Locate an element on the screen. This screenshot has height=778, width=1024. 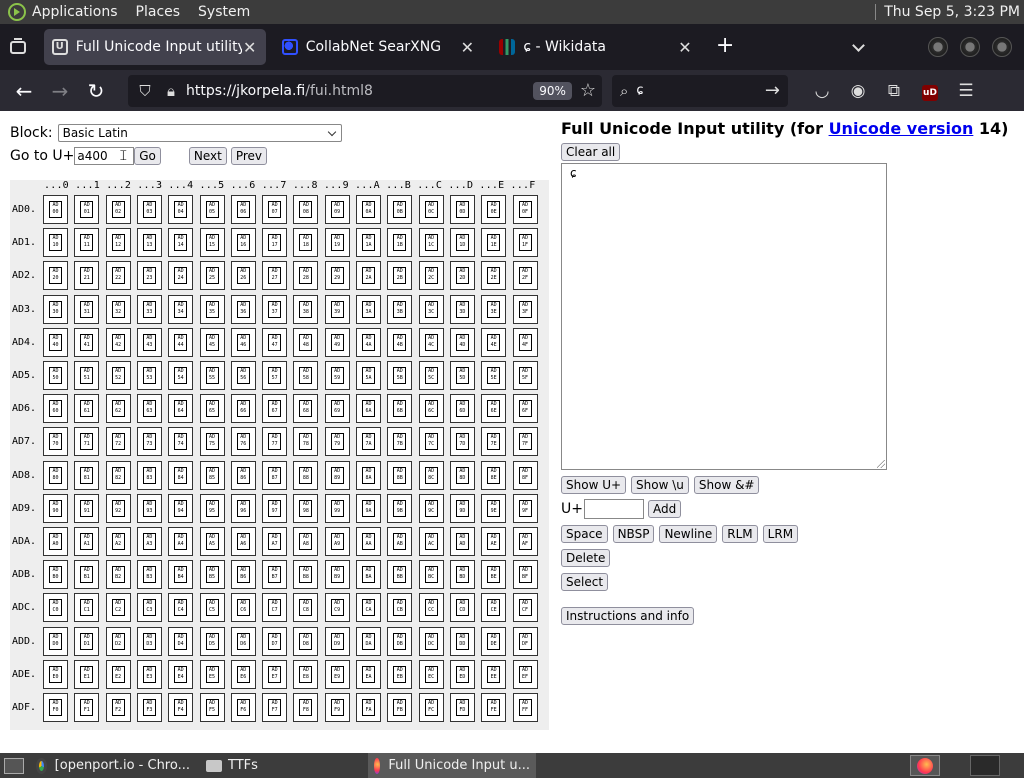
character-cell: AD 34 is located at coordinates (181, 309).